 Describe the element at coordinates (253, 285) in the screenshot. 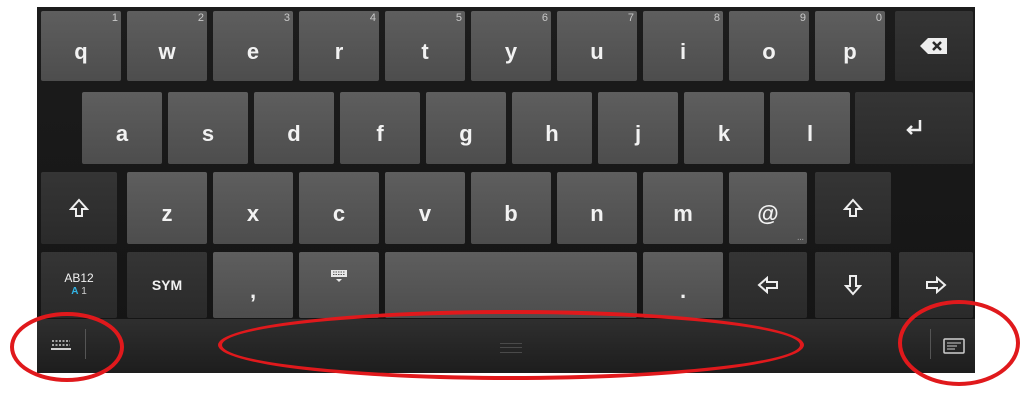

I see `key-comma: ,` at that location.